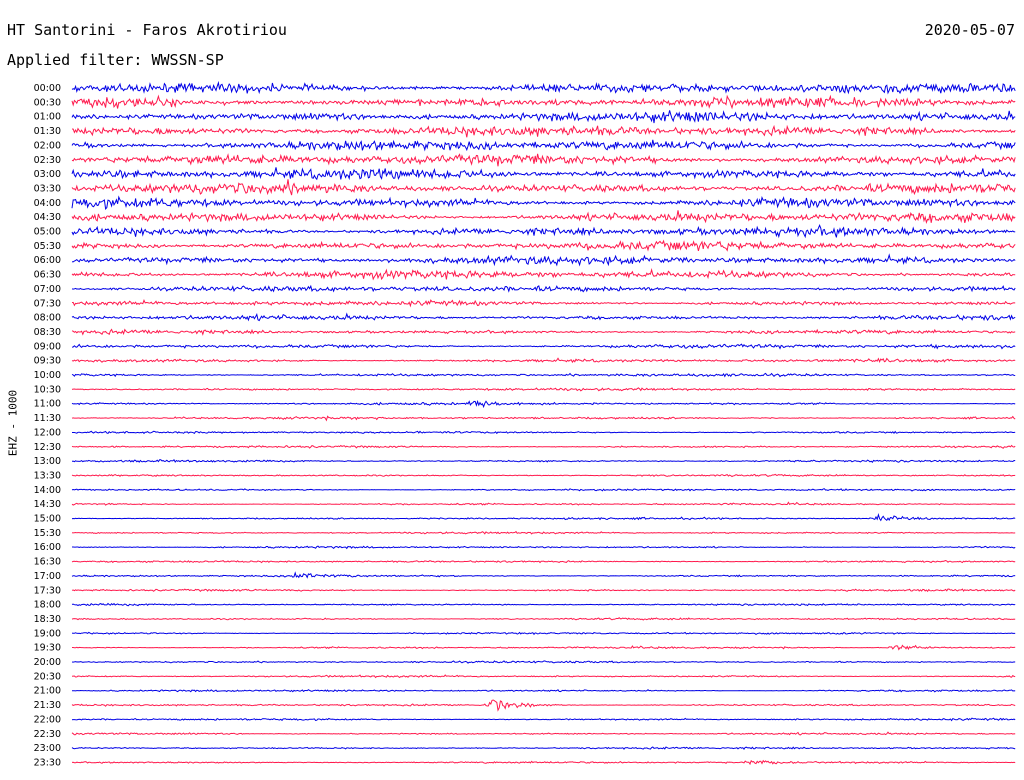 The width and height of the screenshot is (1024, 780). I want to click on row-time-label: 05:30, so click(47, 246).